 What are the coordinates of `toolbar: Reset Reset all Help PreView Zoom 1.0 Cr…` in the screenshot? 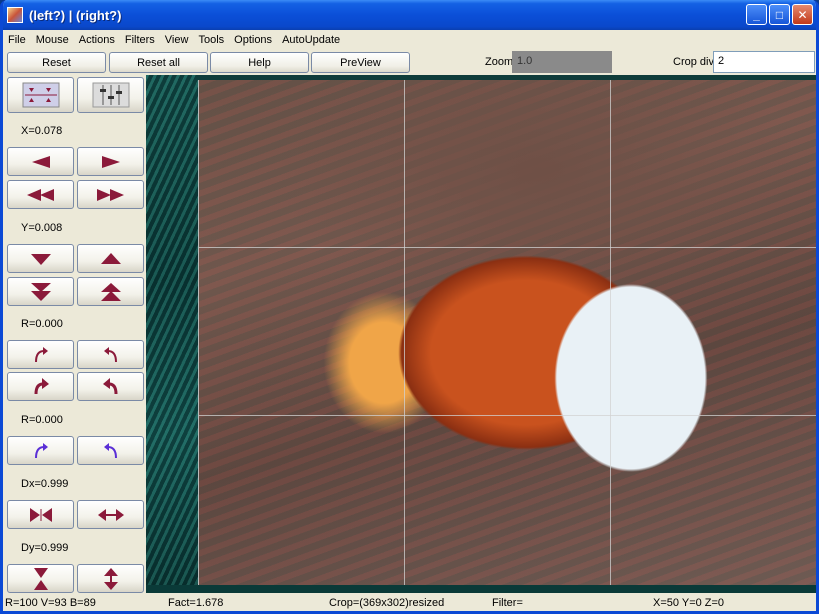 It's located at (409, 62).